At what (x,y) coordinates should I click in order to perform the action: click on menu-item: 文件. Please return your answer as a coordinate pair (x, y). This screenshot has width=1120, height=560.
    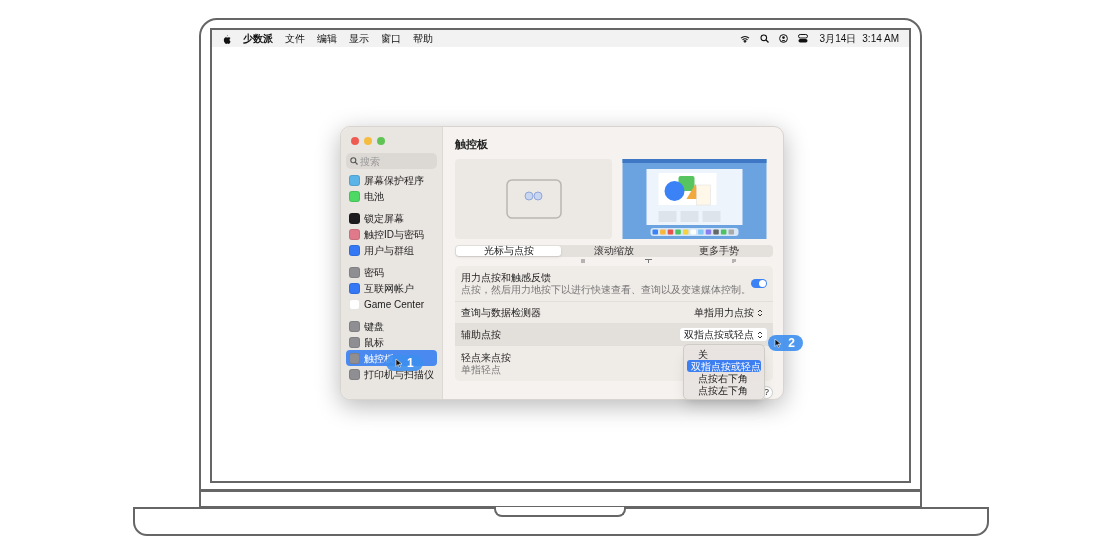
    Looking at the image, I should click on (295, 38).